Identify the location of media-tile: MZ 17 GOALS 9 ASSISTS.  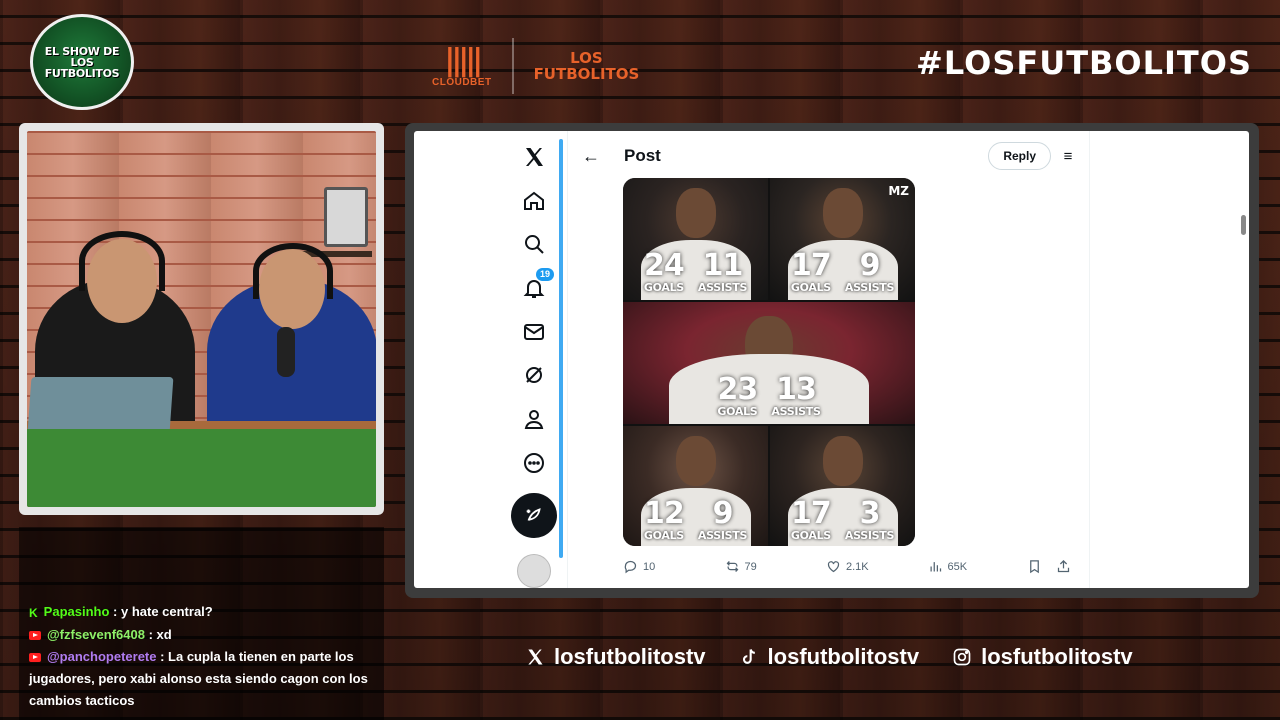
(842, 239).